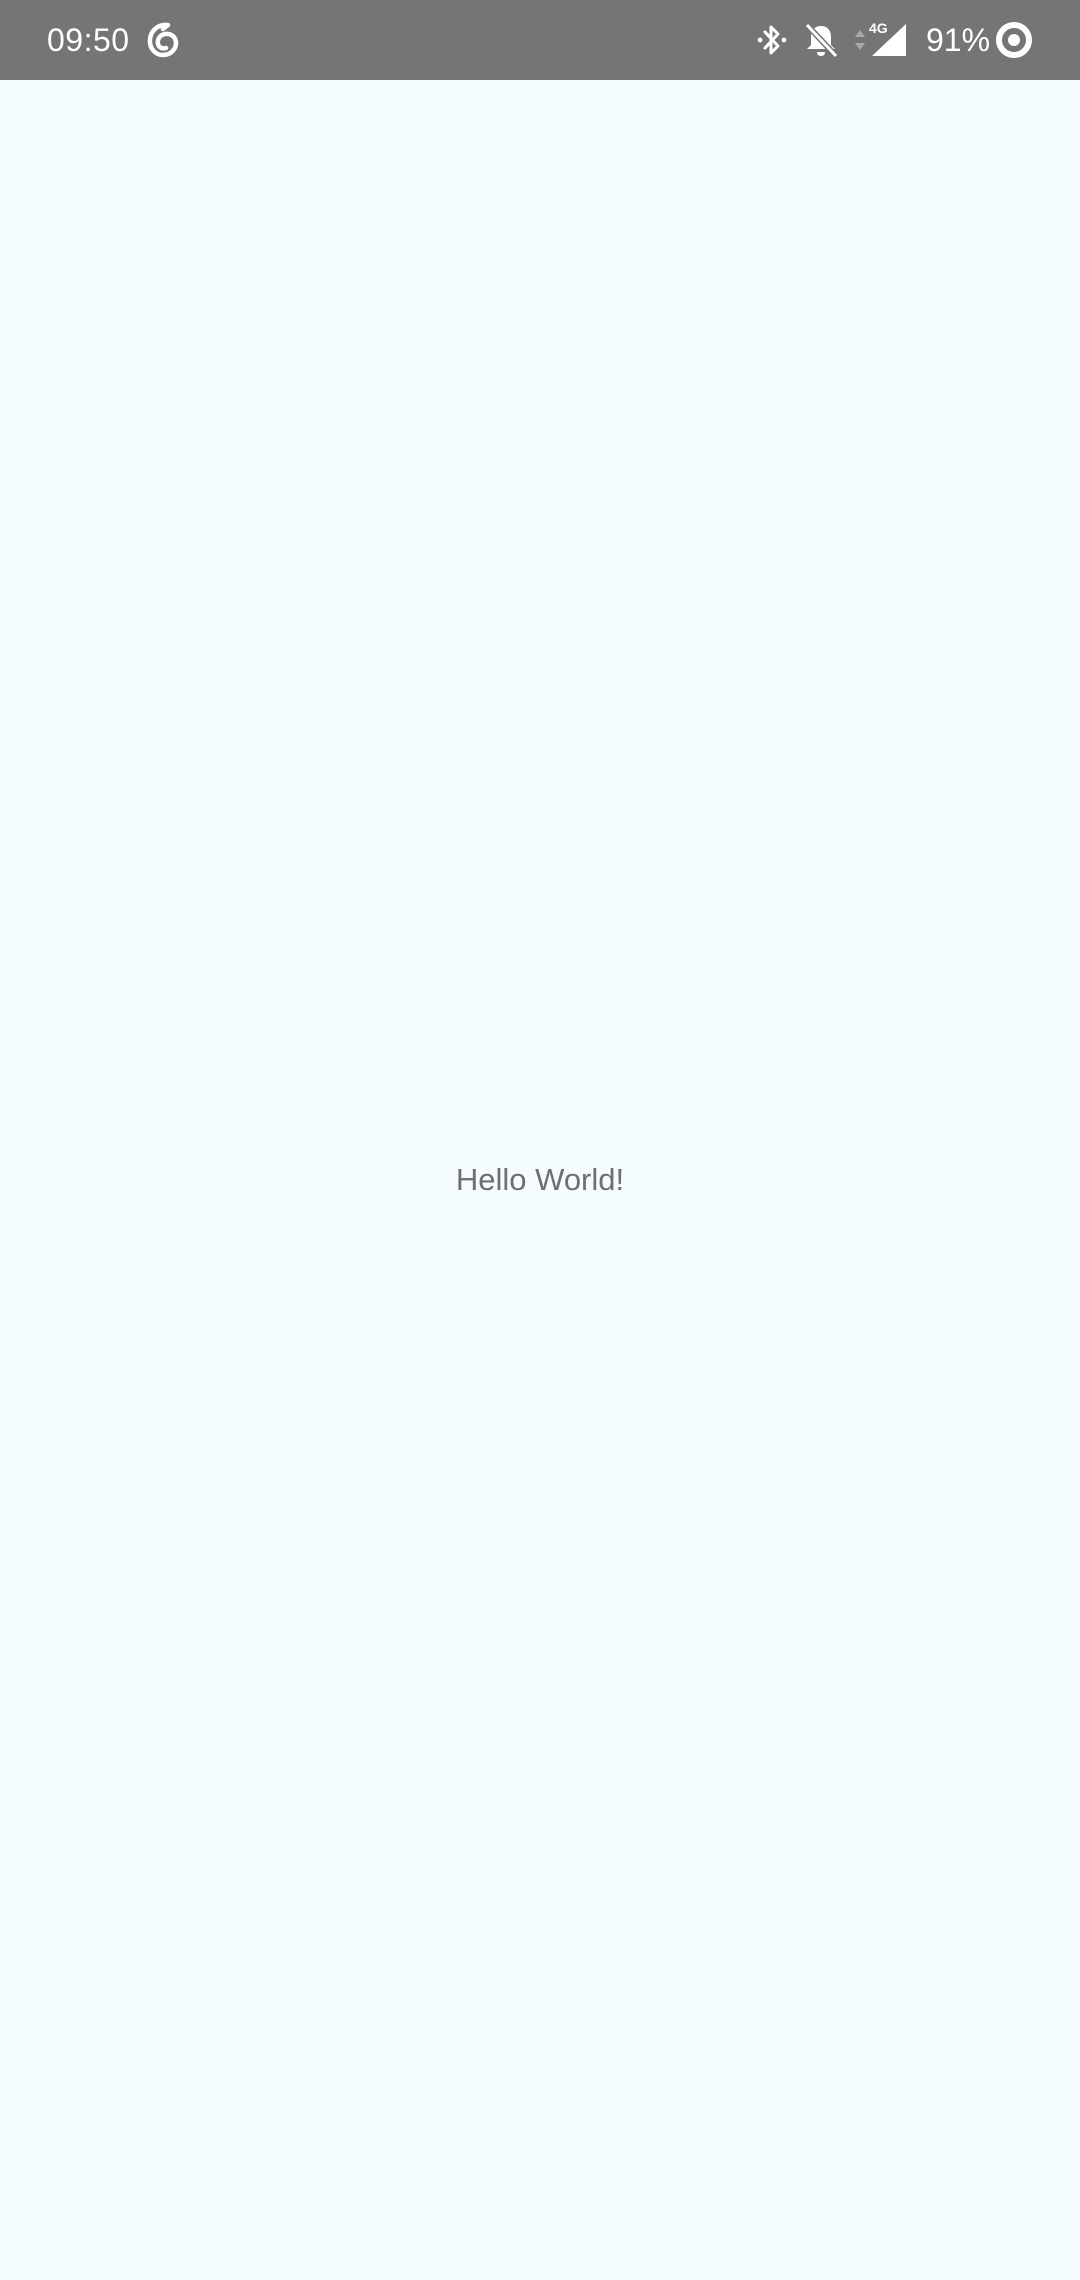 The height and width of the screenshot is (2280, 1080). Describe the element at coordinates (958, 40) in the screenshot. I see `battery-percent: 91%` at that location.